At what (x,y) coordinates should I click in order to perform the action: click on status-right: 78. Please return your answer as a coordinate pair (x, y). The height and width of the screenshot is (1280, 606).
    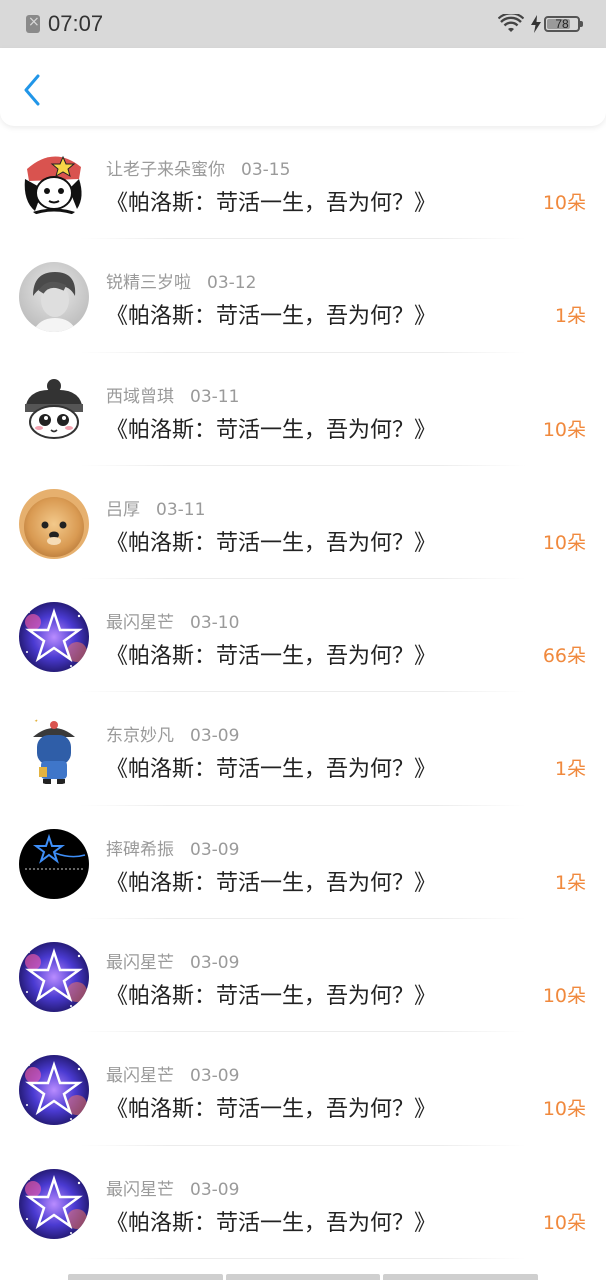
    Looking at the image, I should click on (540, 24).